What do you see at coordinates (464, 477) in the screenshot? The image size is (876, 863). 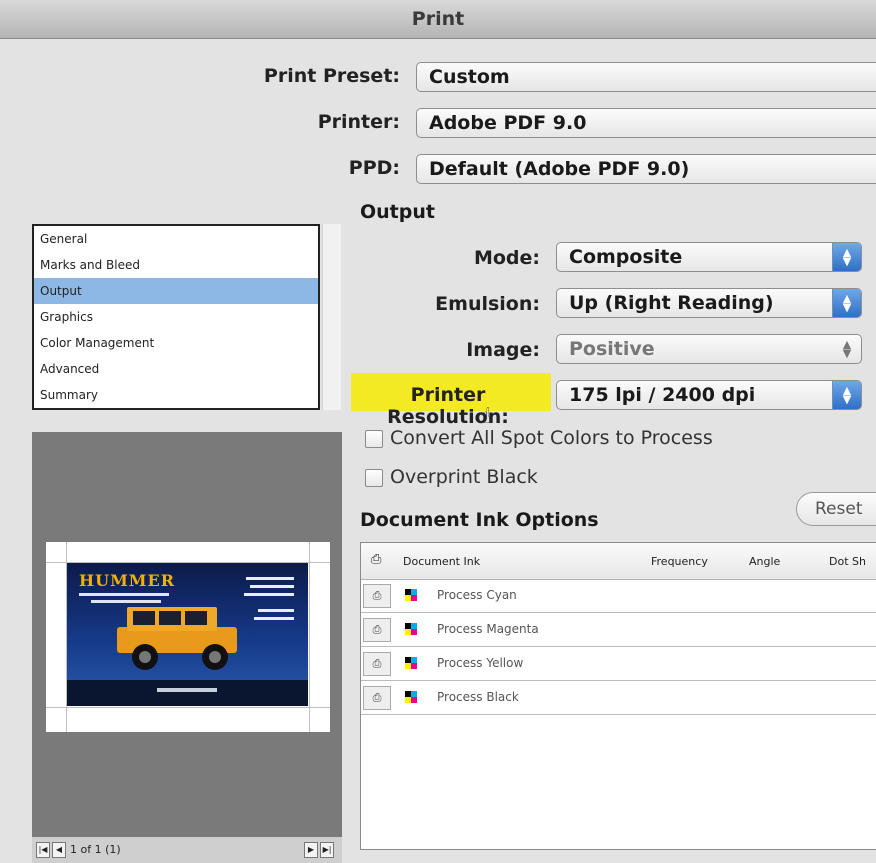 I see `overprint-black-label: Overprint Black` at bounding box center [464, 477].